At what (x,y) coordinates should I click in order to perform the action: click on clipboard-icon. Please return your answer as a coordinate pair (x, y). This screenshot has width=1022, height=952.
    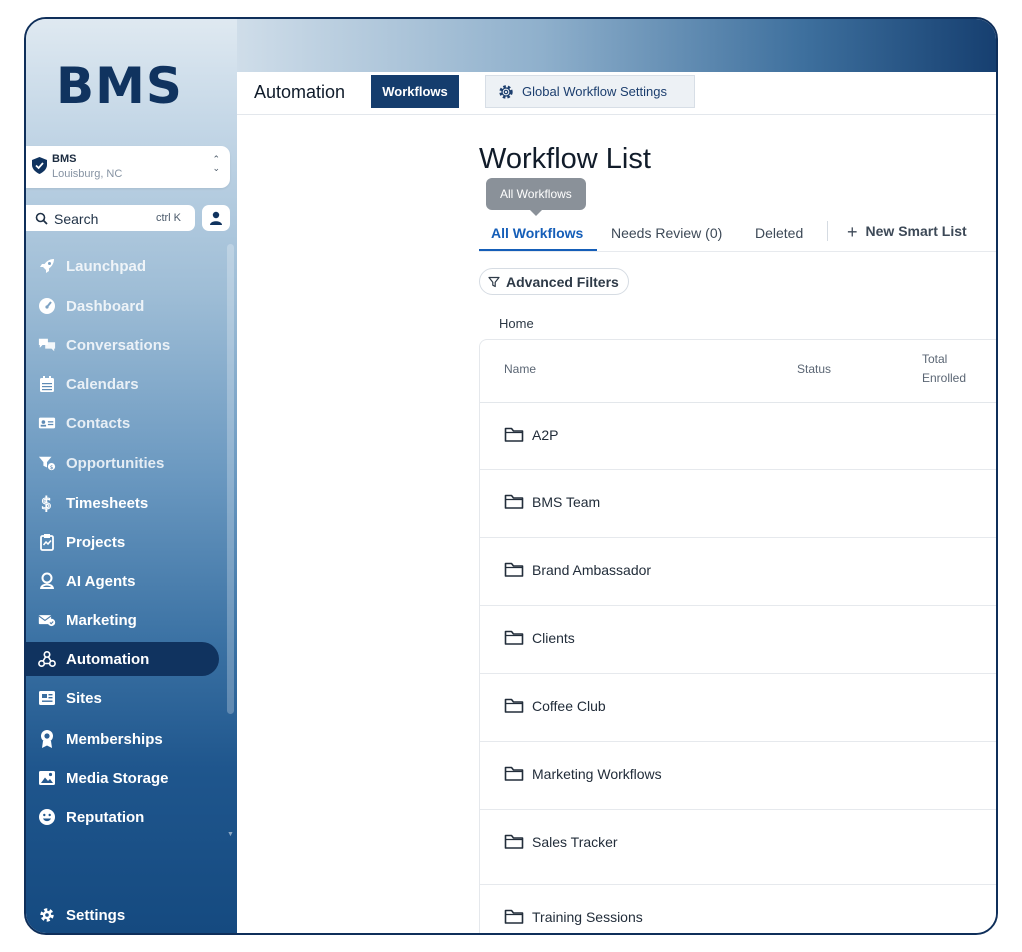
    Looking at the image, I should click on (47, 542).